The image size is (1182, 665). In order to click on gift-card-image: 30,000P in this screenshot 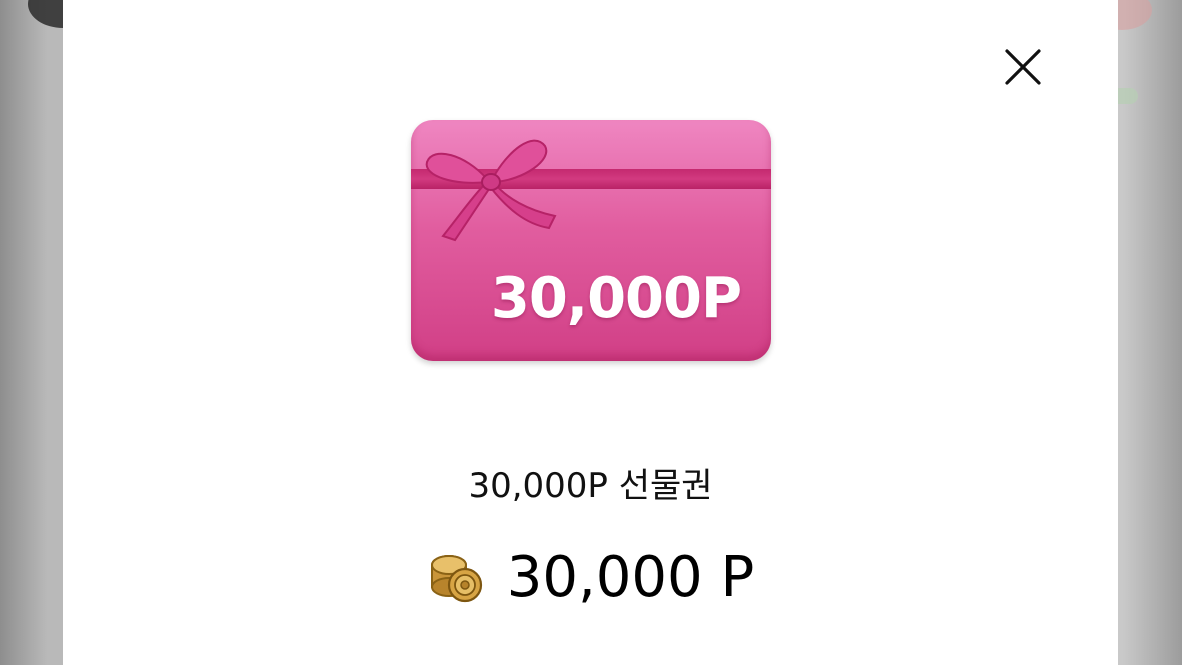, I will do `click(591, 240)`.